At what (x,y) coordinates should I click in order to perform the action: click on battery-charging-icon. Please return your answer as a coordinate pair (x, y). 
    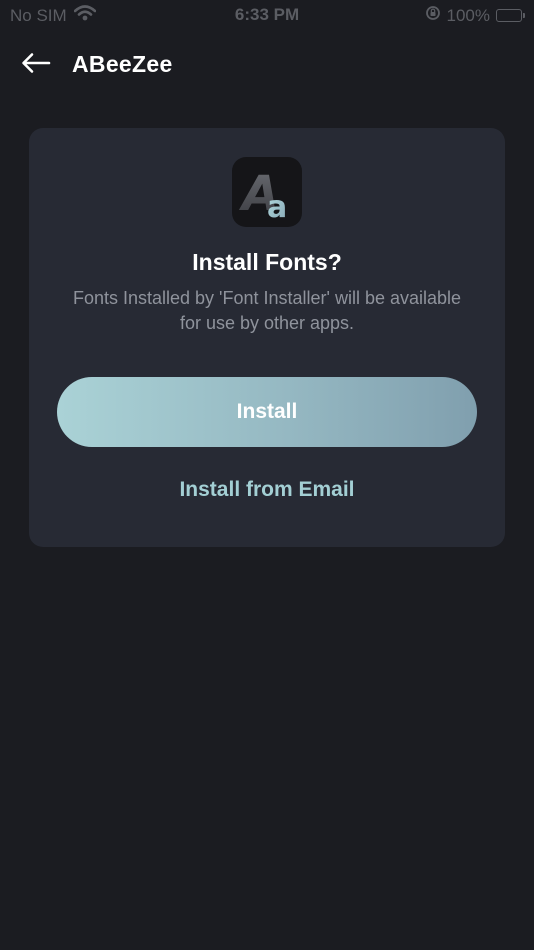
    Looking at the image, I should click on (510, 15).